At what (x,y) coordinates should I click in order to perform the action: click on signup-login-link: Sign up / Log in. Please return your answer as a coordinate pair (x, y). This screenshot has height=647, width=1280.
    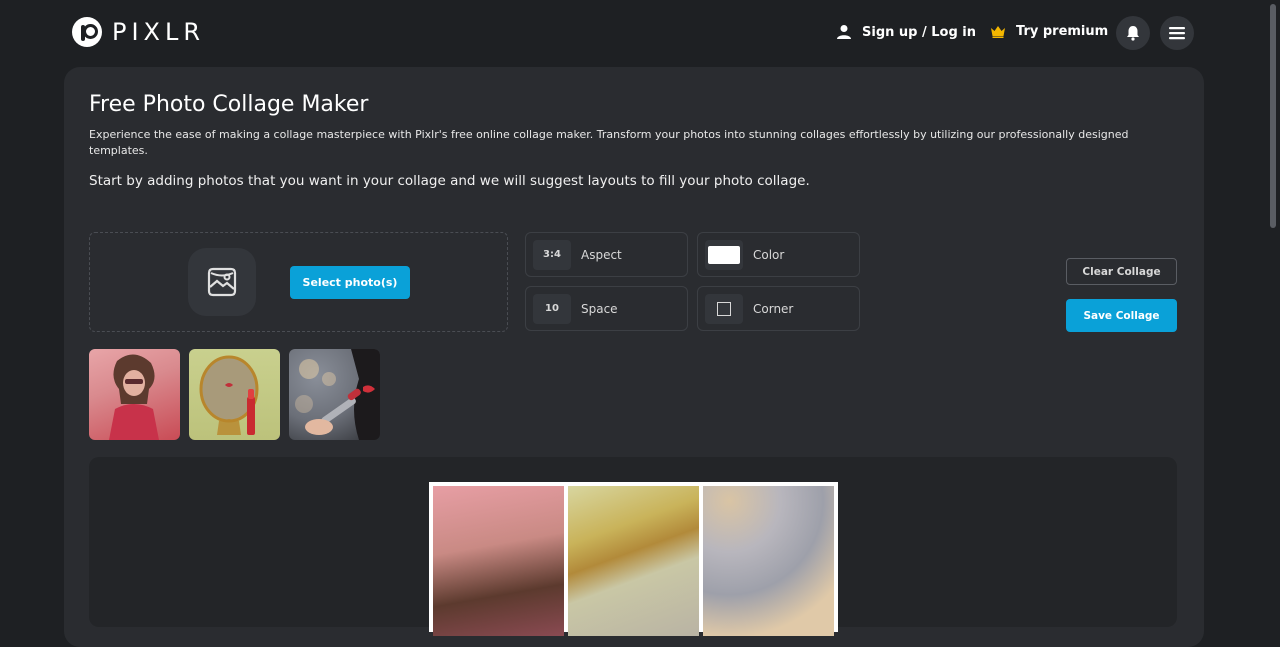
    Looking at the image, I should click on (906, 32).